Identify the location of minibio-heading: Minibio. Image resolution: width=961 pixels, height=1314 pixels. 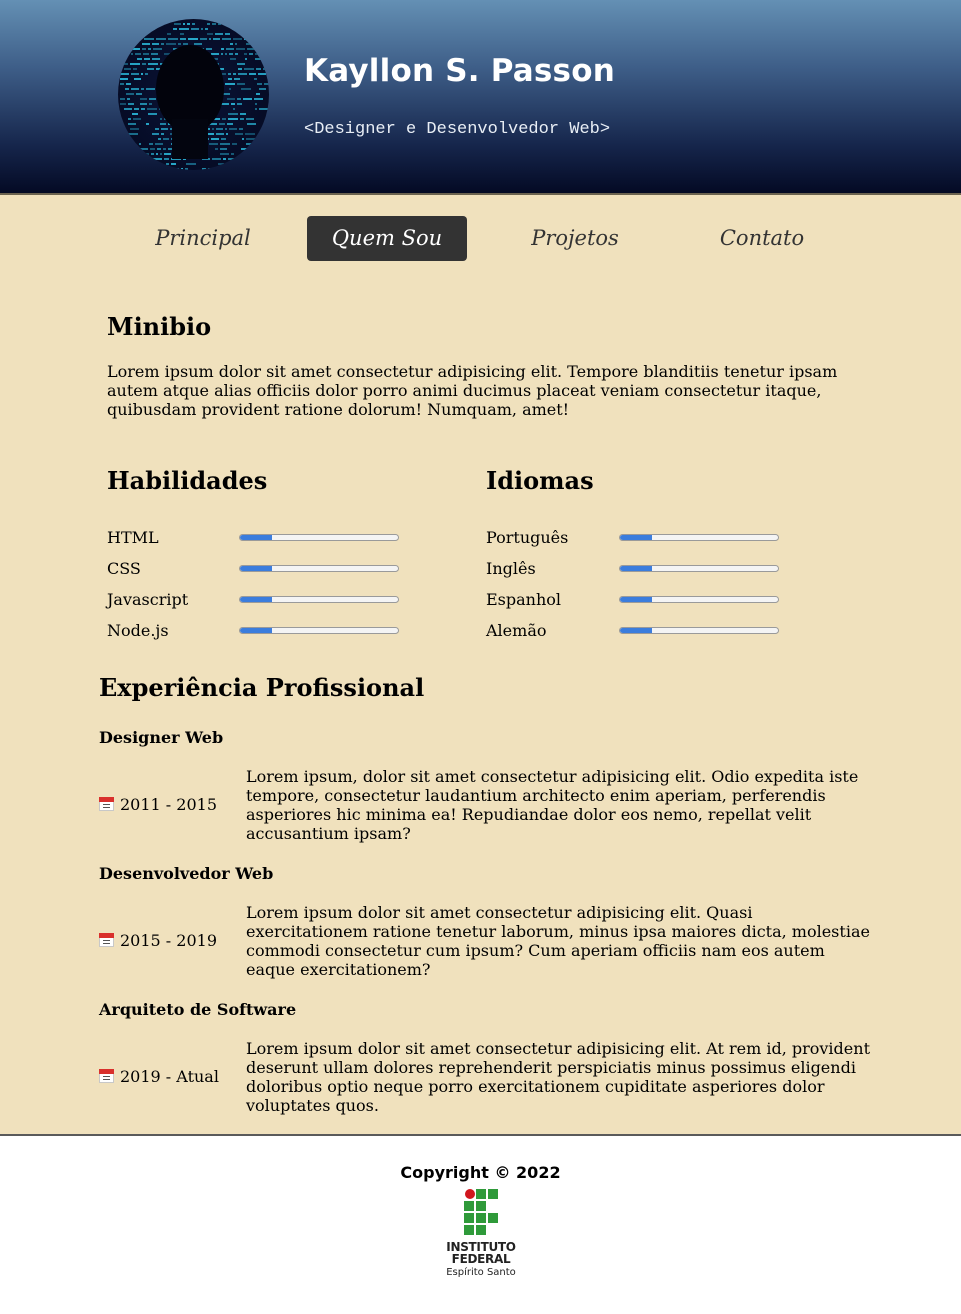
(159, 326).